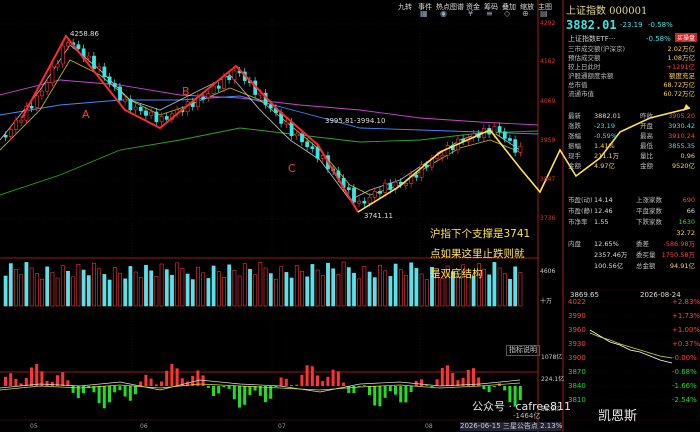 The image size is (700, 432). I want to click on breadth-row: 100.56亿 总金额 94.91亿, so click(632, 266).